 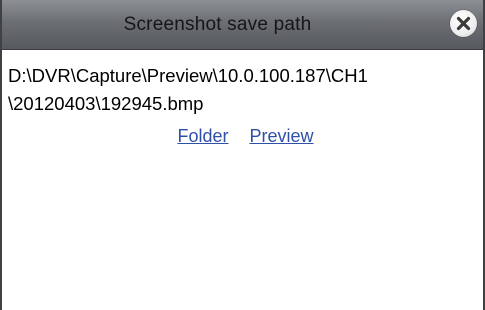 I want to click on preview-link: Preview, so click(x=282, y=136).